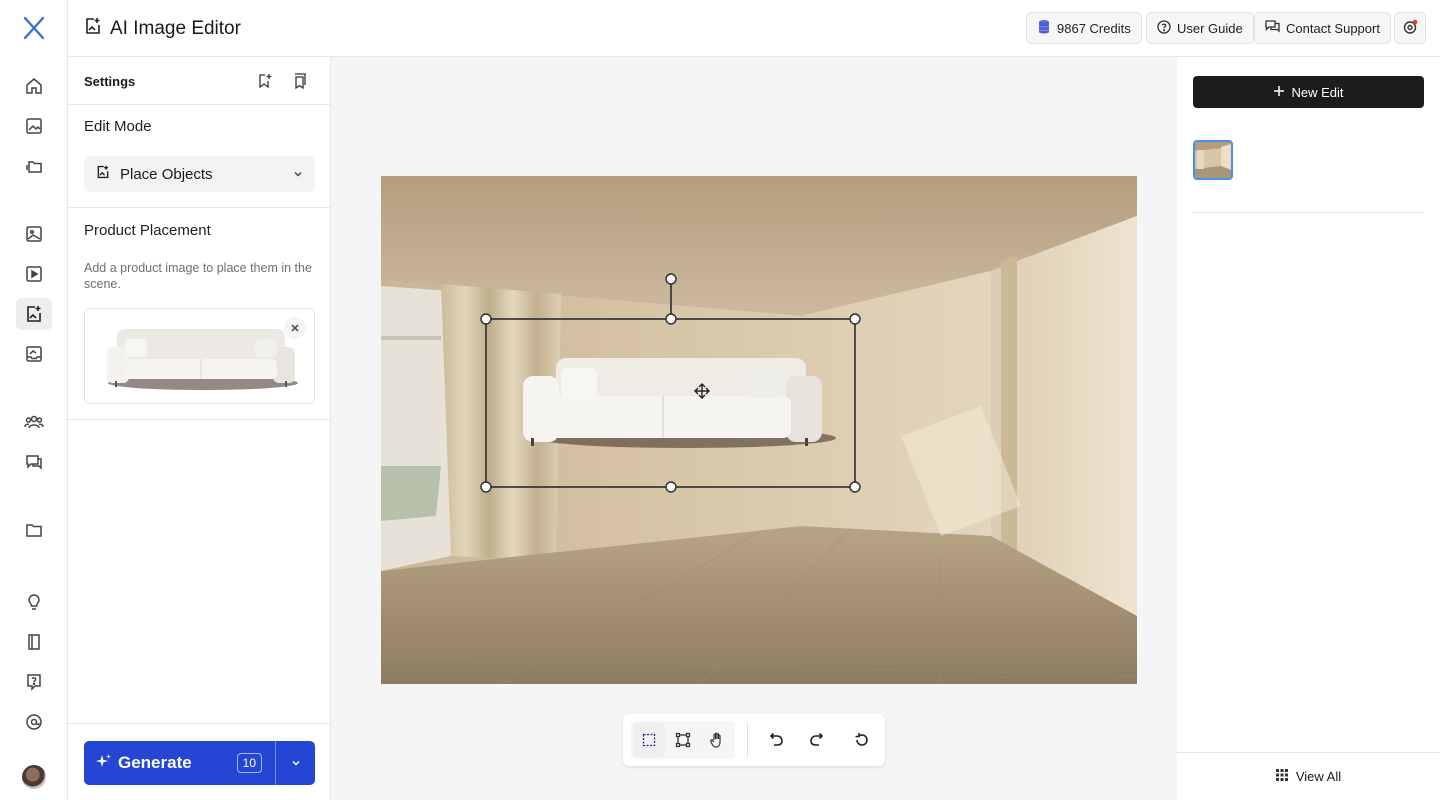 Image resolution: width=1440 pixels, height=800 pixels. Describe the element at coordinates (147, 230) in the screenshot. I see `product-placement-title: Product Placement` at that location.